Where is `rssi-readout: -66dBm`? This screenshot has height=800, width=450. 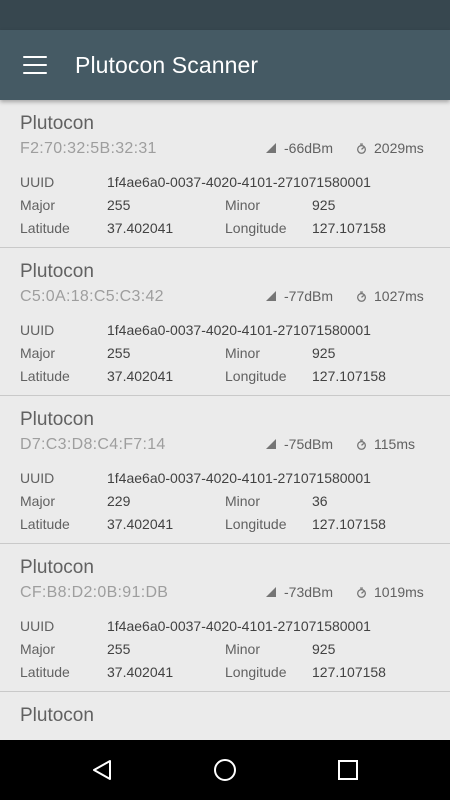 rssi-readout: -66dBm is located at coordinates (299, 148).